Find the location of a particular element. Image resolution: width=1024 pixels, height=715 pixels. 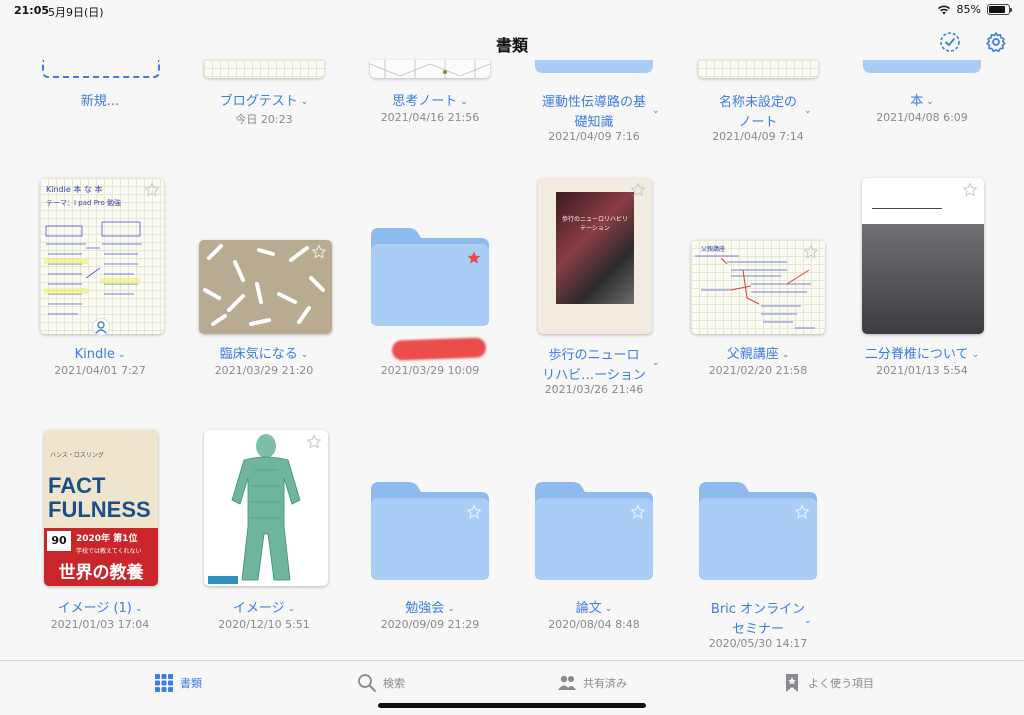

folder-item: 本 ⌄ 2021/04/08 6:09 is located at coordinates (922, 95).